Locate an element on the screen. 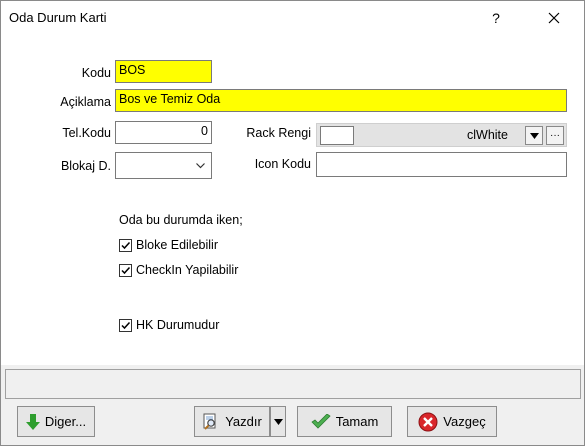 The width and height of the screenshot is (585, 446). aciklama-label: Açiklama is located at coordinates (85, 102).